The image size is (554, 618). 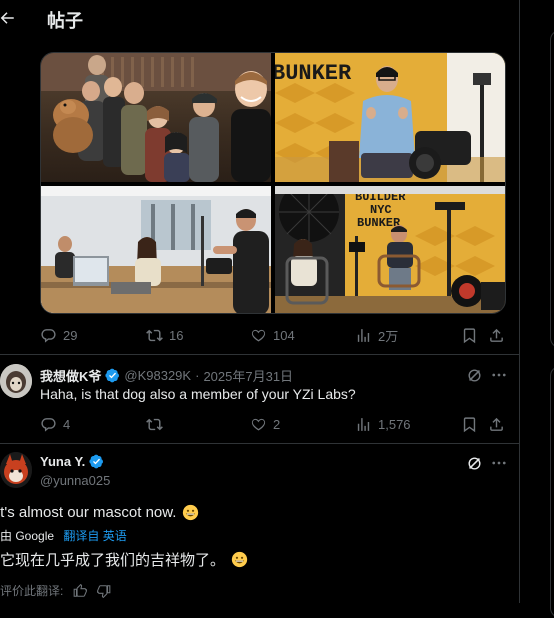 I want to click on photo-bunker-studio: BUNKER, so click(x=390, y=117).